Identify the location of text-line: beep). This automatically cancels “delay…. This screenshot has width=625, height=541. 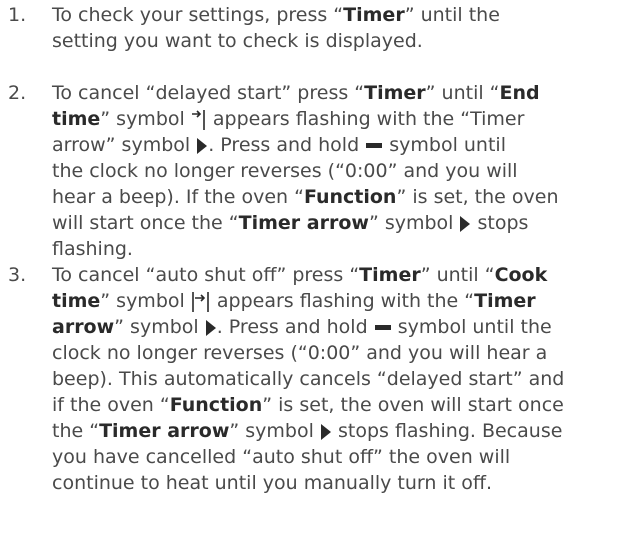
(308, 379).